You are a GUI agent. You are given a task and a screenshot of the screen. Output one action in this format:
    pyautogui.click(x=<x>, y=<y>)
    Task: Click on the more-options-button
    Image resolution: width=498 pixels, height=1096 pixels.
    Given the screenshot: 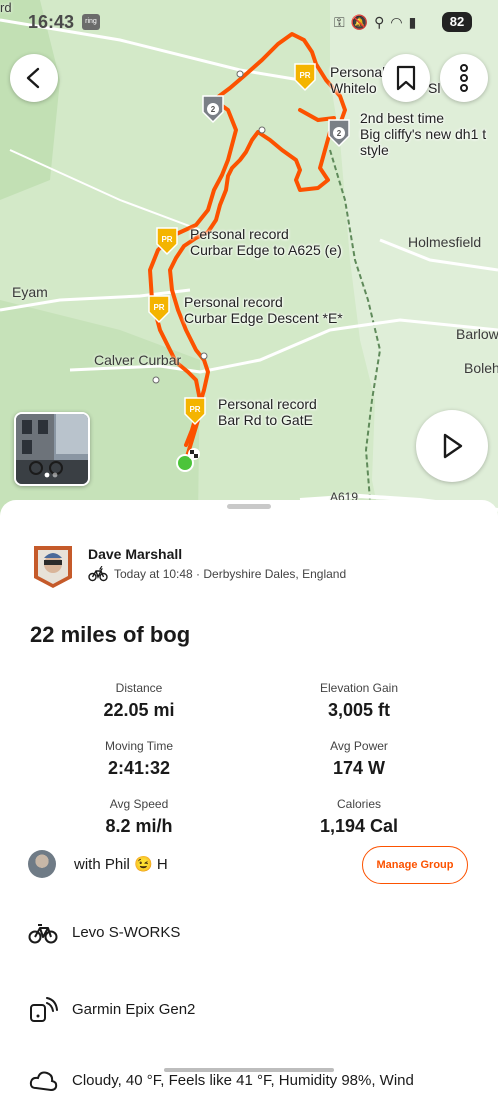 What is the action you would take?
    pyautogui.click(x=464, y=78)
    